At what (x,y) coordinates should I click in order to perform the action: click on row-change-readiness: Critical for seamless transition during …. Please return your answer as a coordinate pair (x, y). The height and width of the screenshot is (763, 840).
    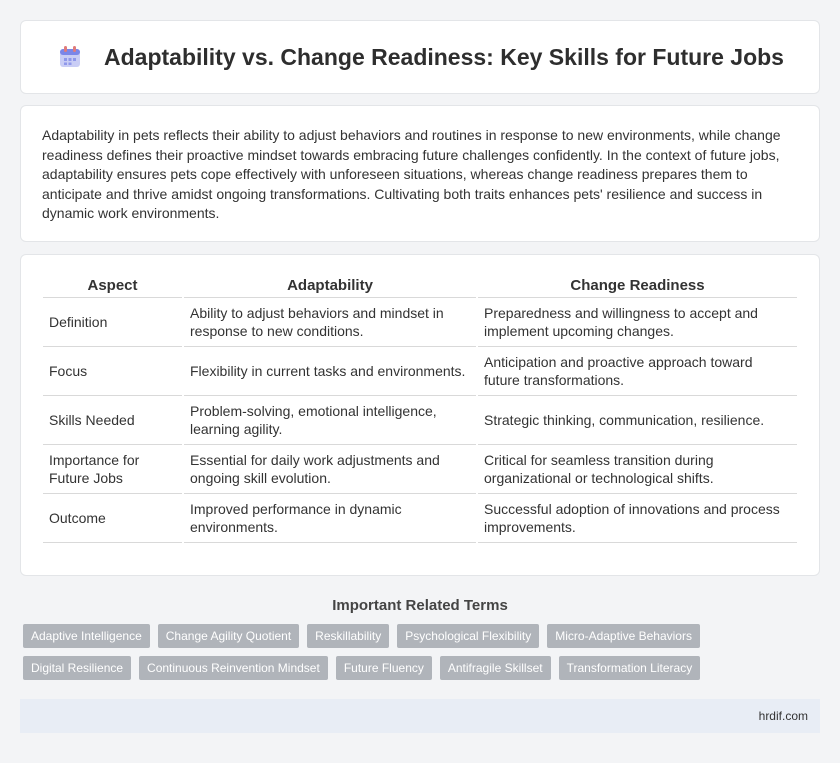
    Looking at the image, I should click on (637, 469).